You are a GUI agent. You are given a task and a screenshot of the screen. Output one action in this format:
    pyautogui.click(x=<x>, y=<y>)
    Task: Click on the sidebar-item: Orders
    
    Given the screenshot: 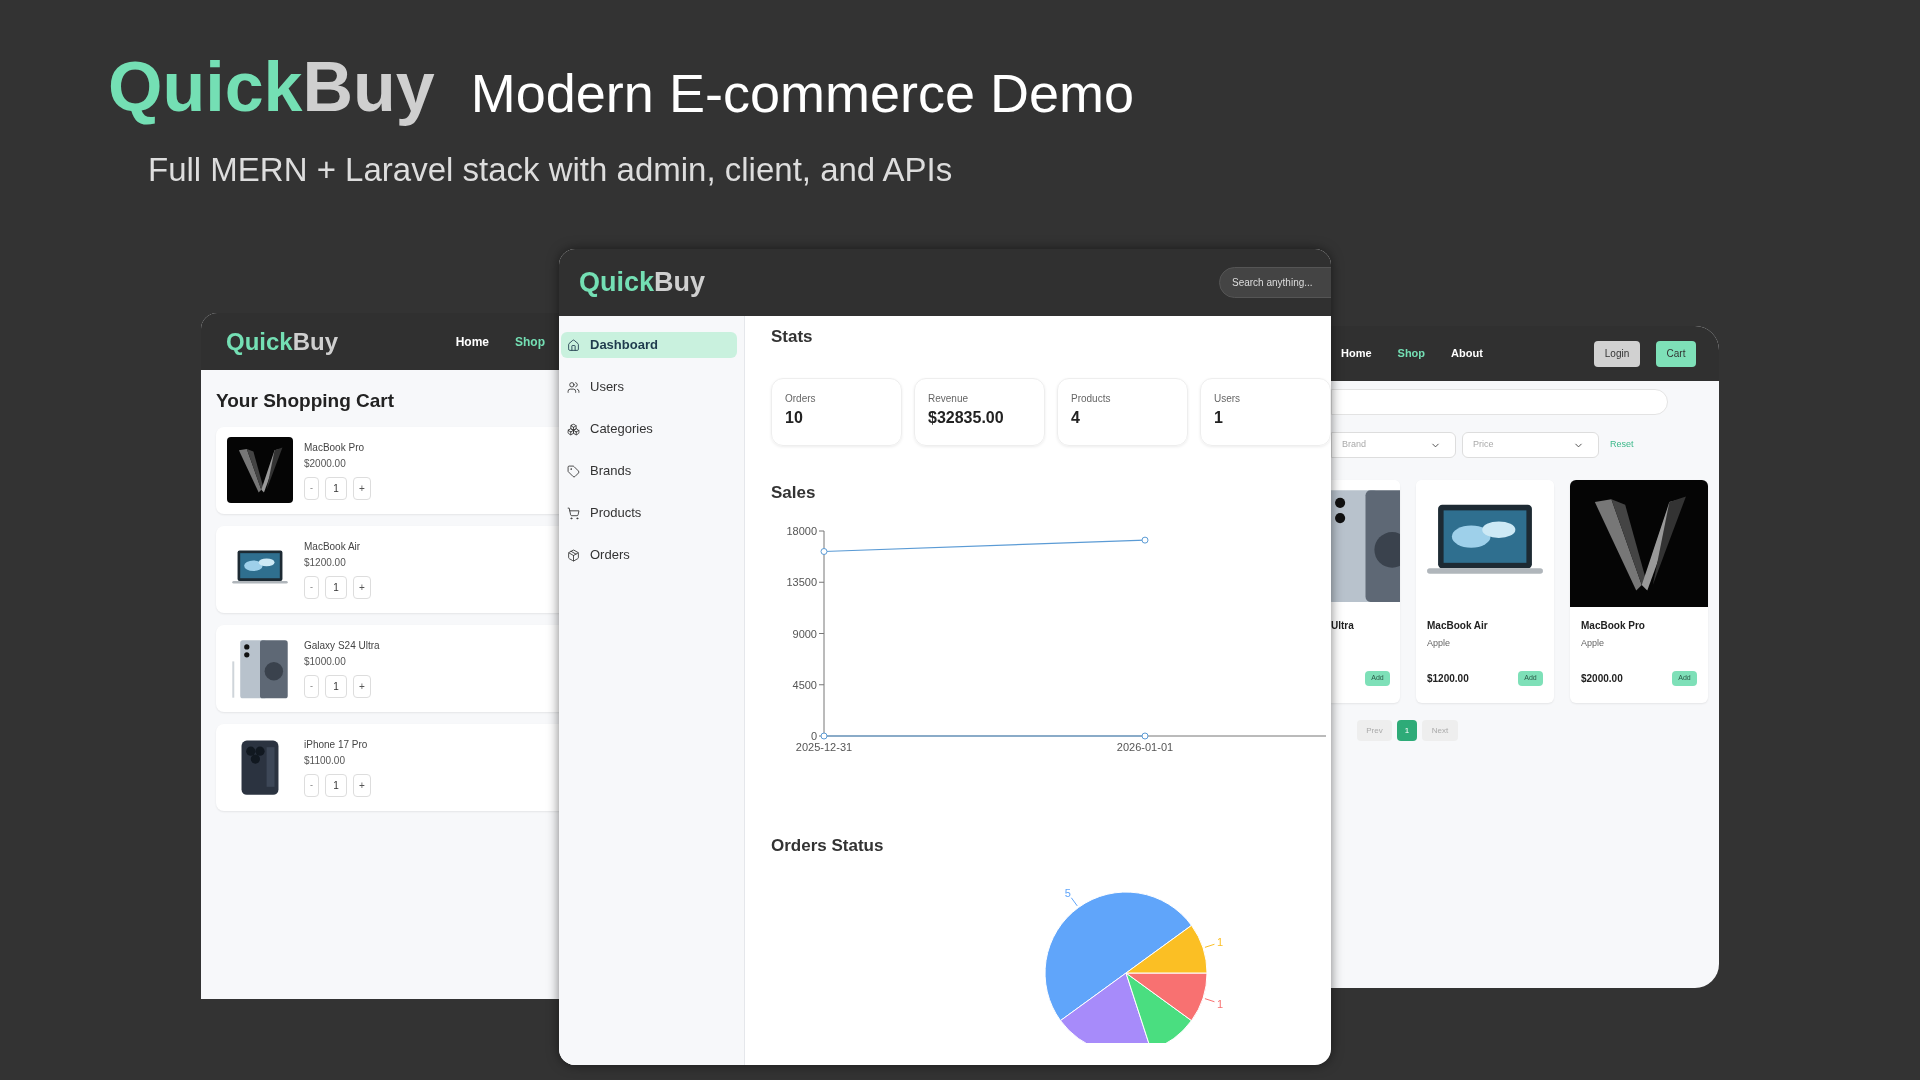 What is the action you would take?
    pyautogui.click(x=649, y=555)
    